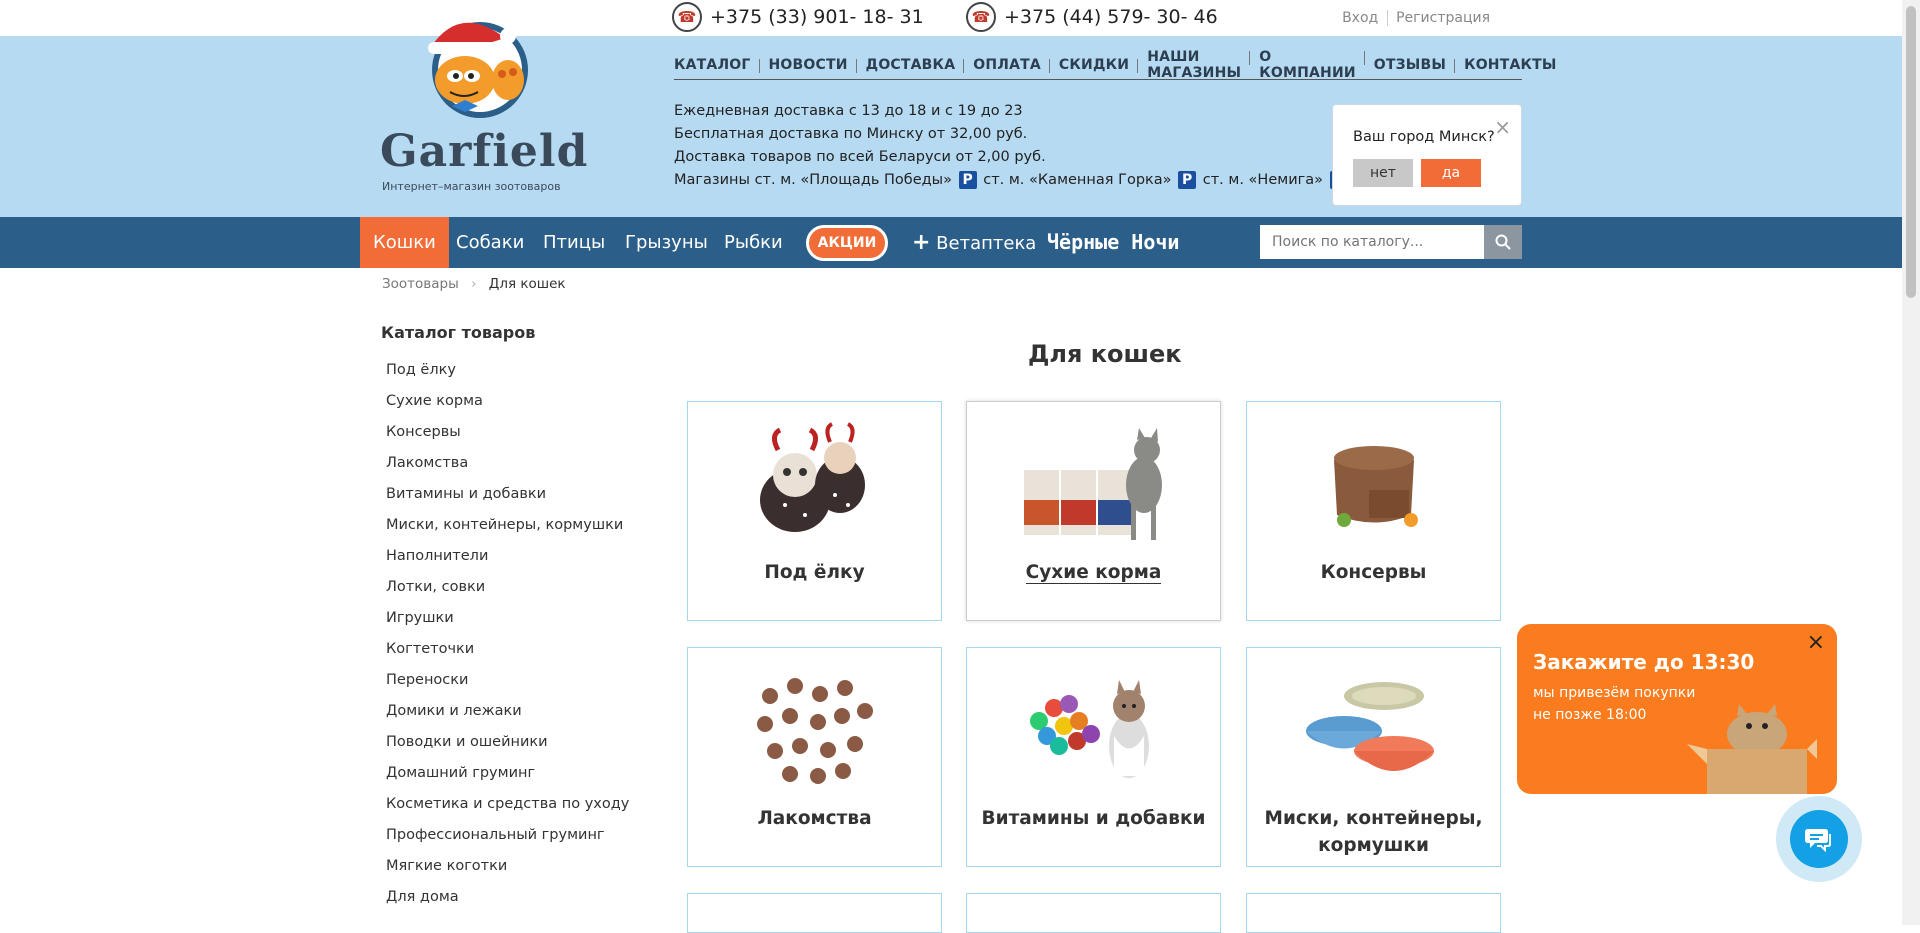 This screenshot has height=933, width=1920. I want to click on sidebar-item: Лотки, совки, so click(507, 590).